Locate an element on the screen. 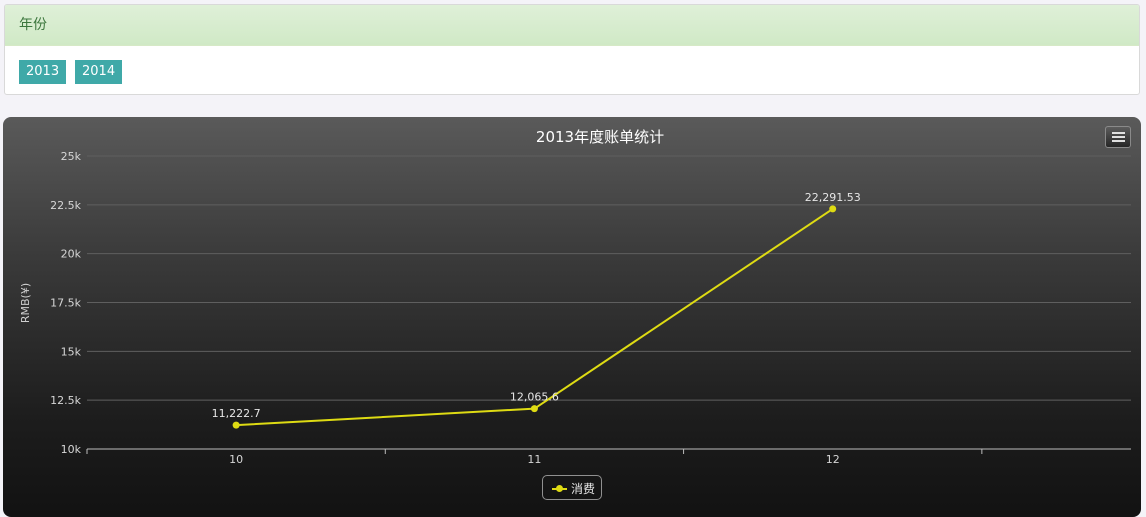 This screenshot has height=517, width=1146. y-tick-label: 25k is located at coordinates (71, 156).